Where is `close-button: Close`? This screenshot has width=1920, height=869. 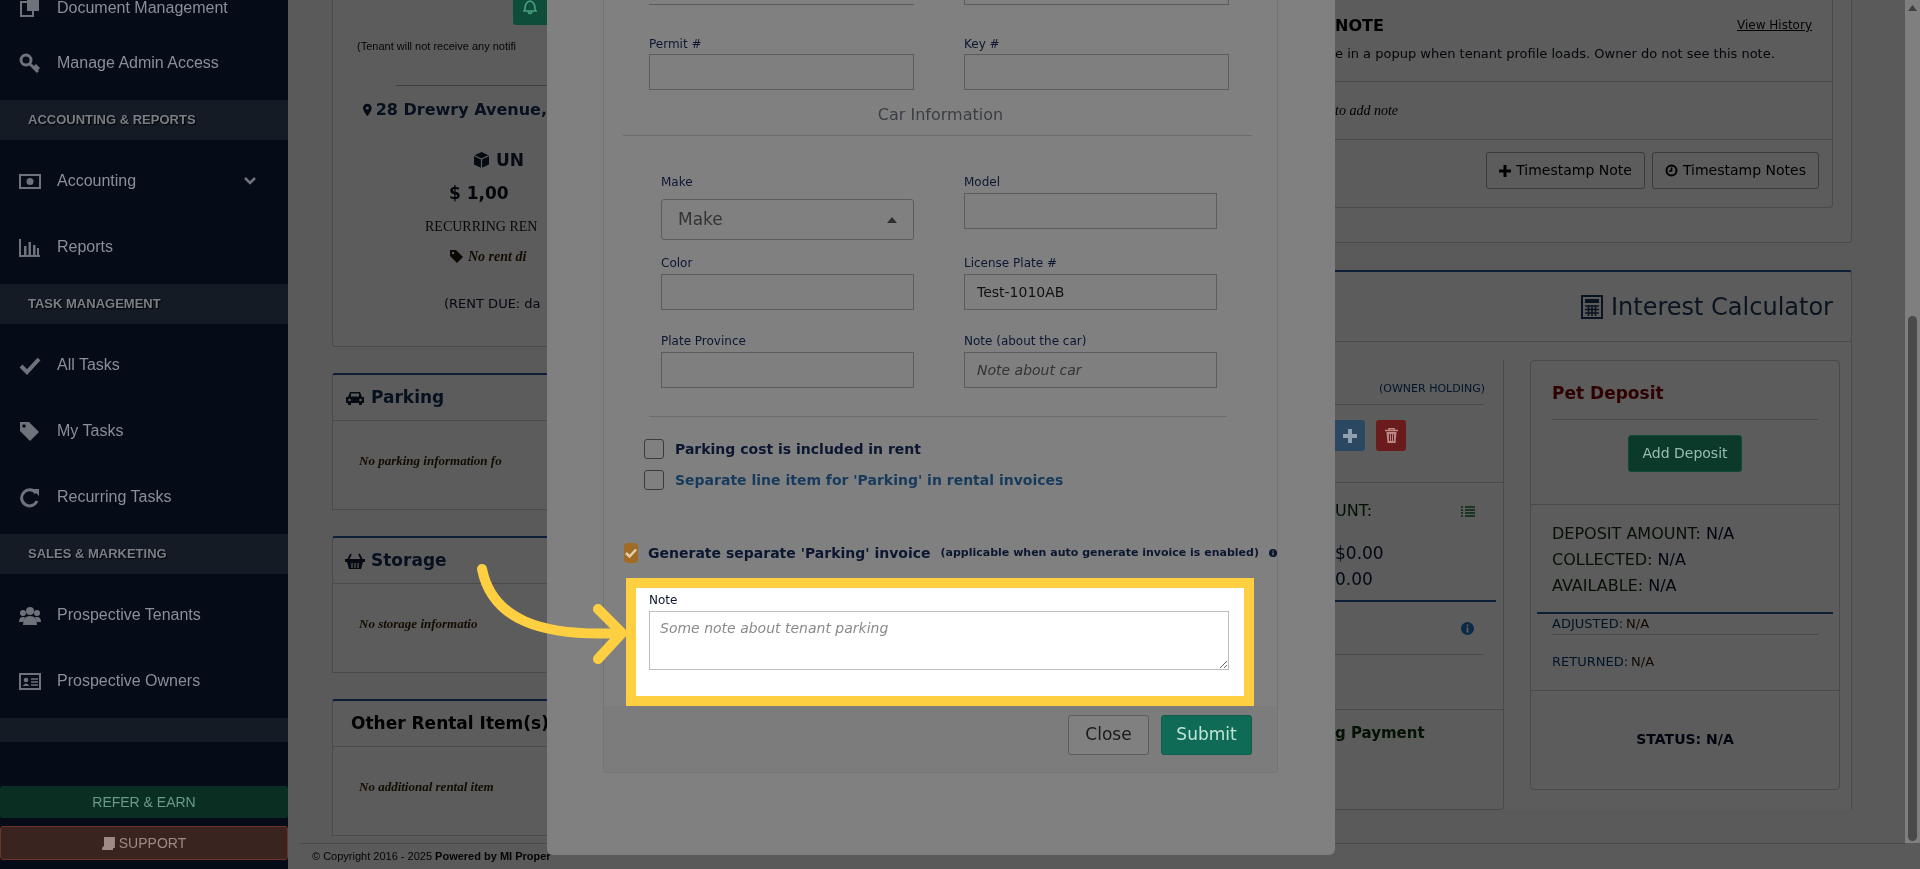 close-button: Close is located at coordinates (1108, 735).